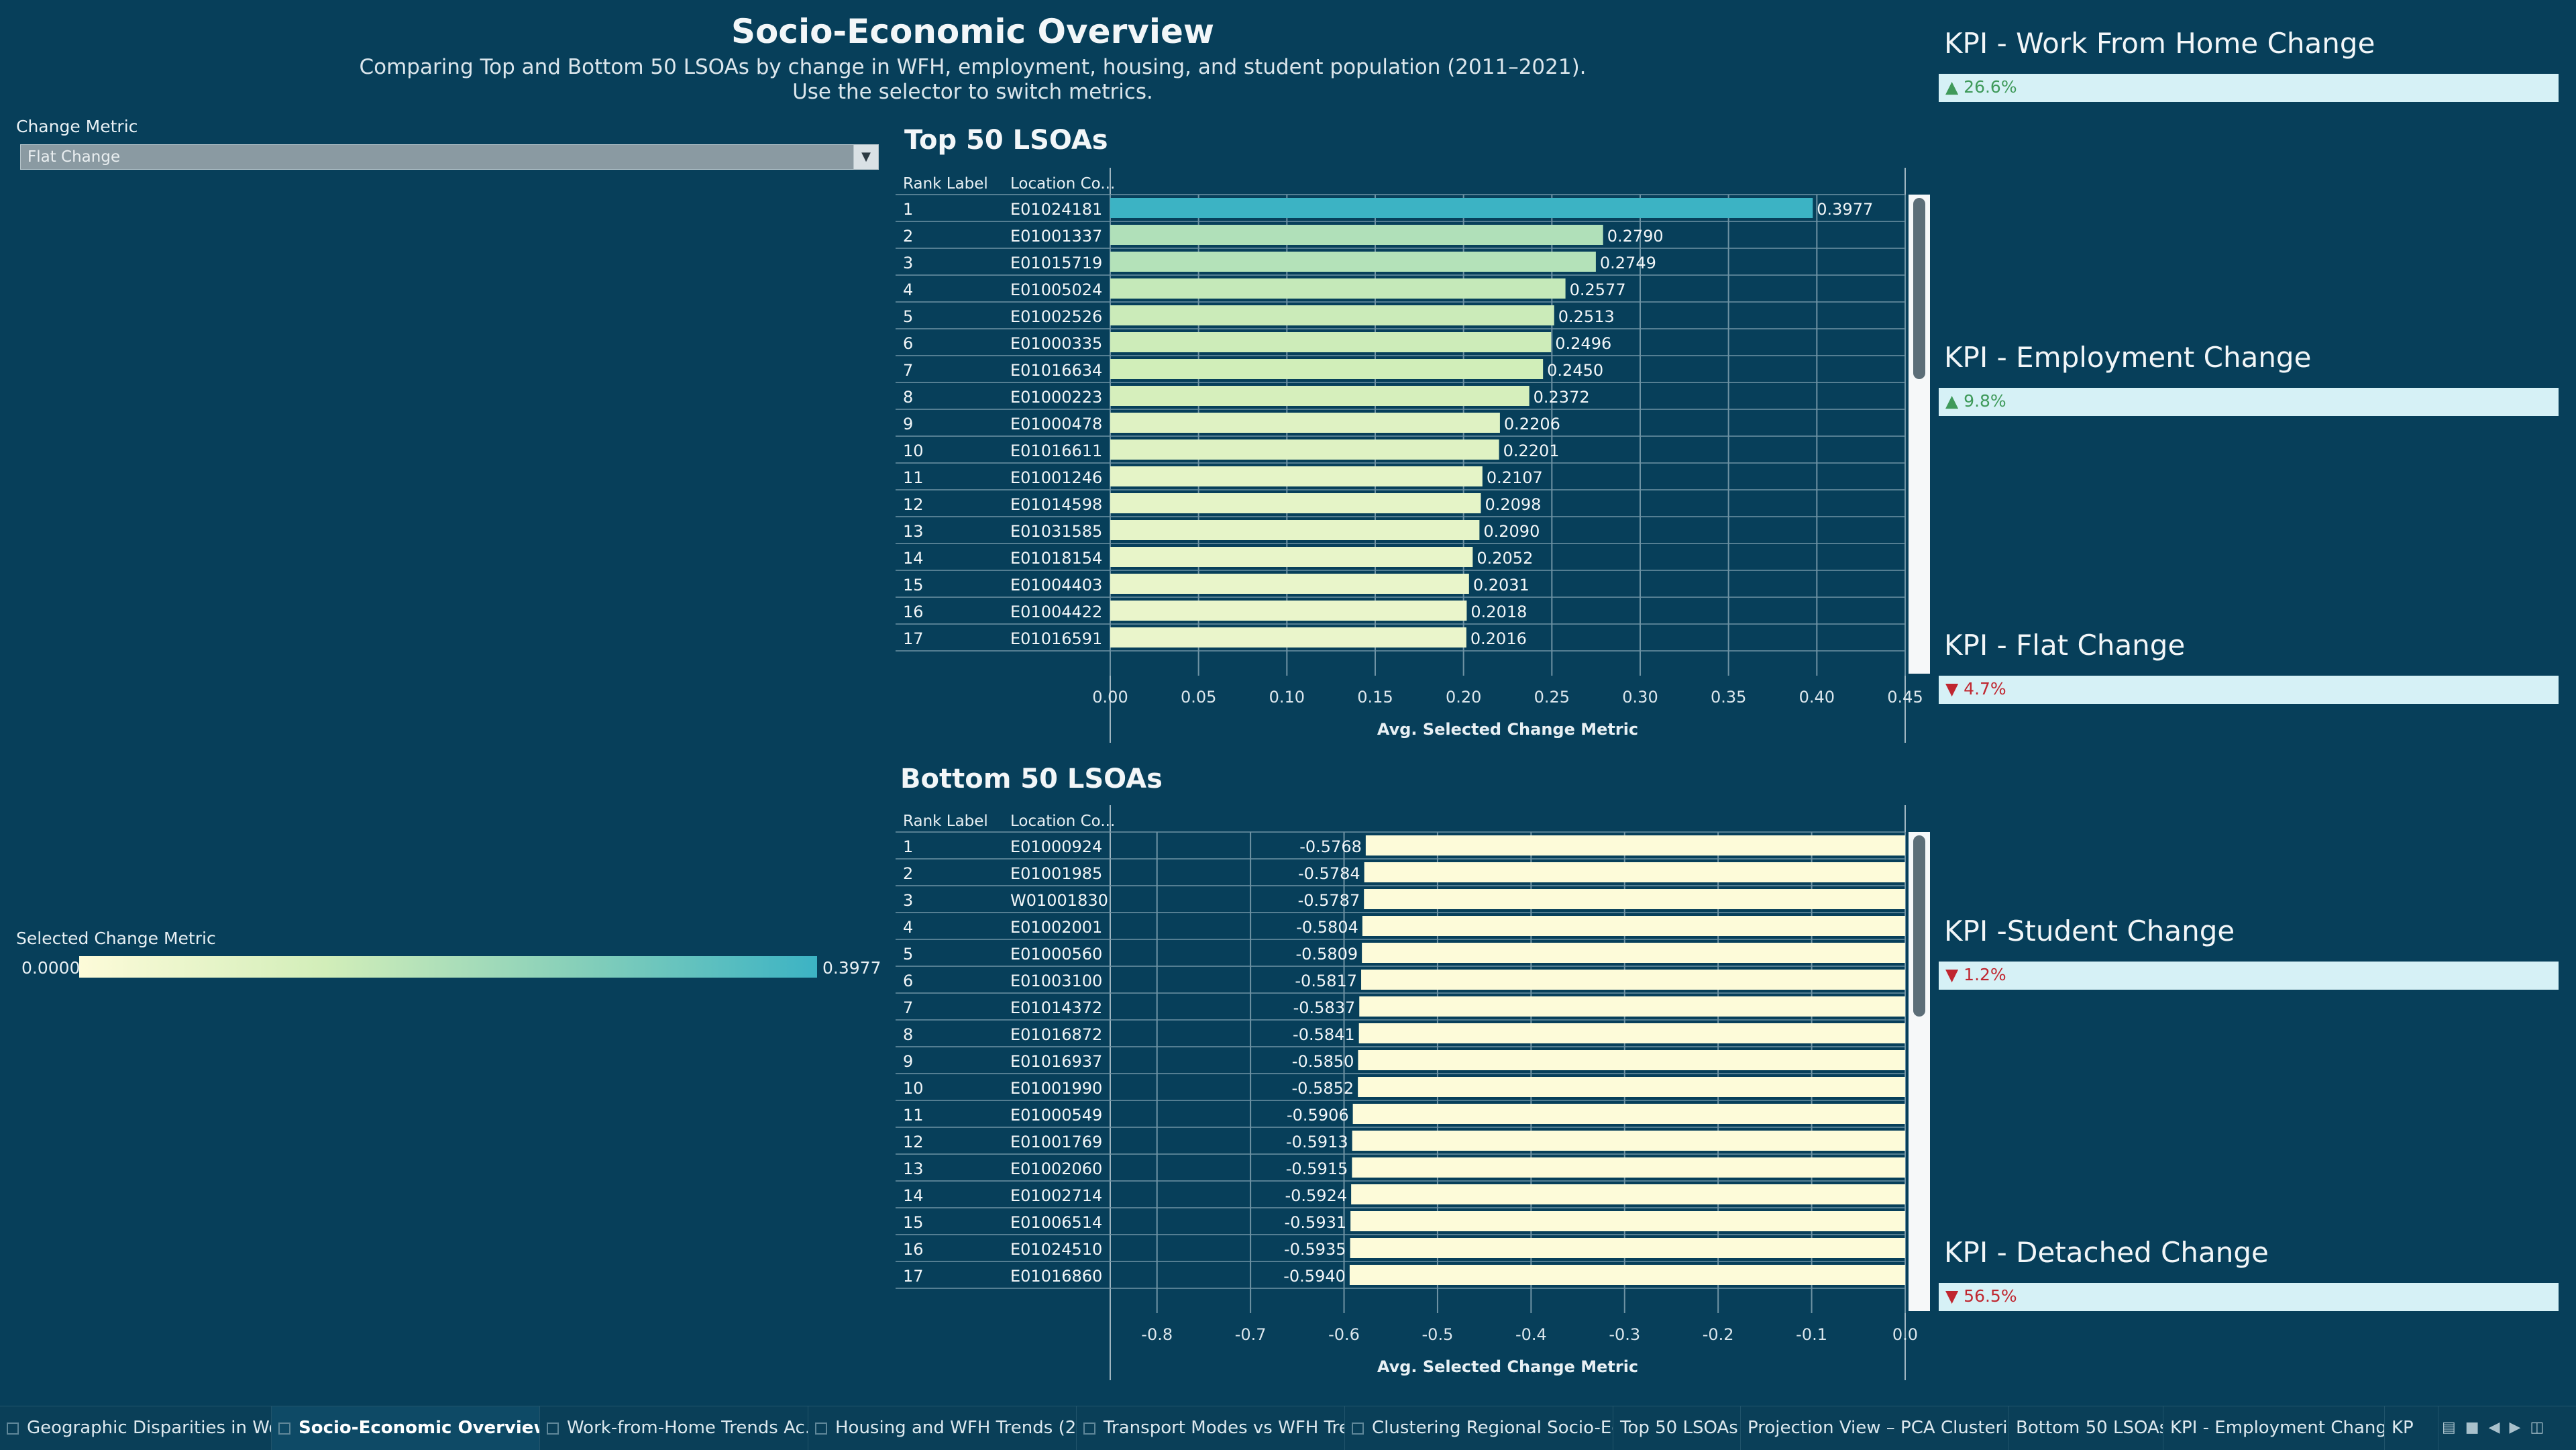 Image resolution: width=2576 pixels, height=1450 pixels. What do you see at coordinates (1056, 263) in the screenshot?
I see `location-code-cell: E01015719` at bounding box center [1056, 263].